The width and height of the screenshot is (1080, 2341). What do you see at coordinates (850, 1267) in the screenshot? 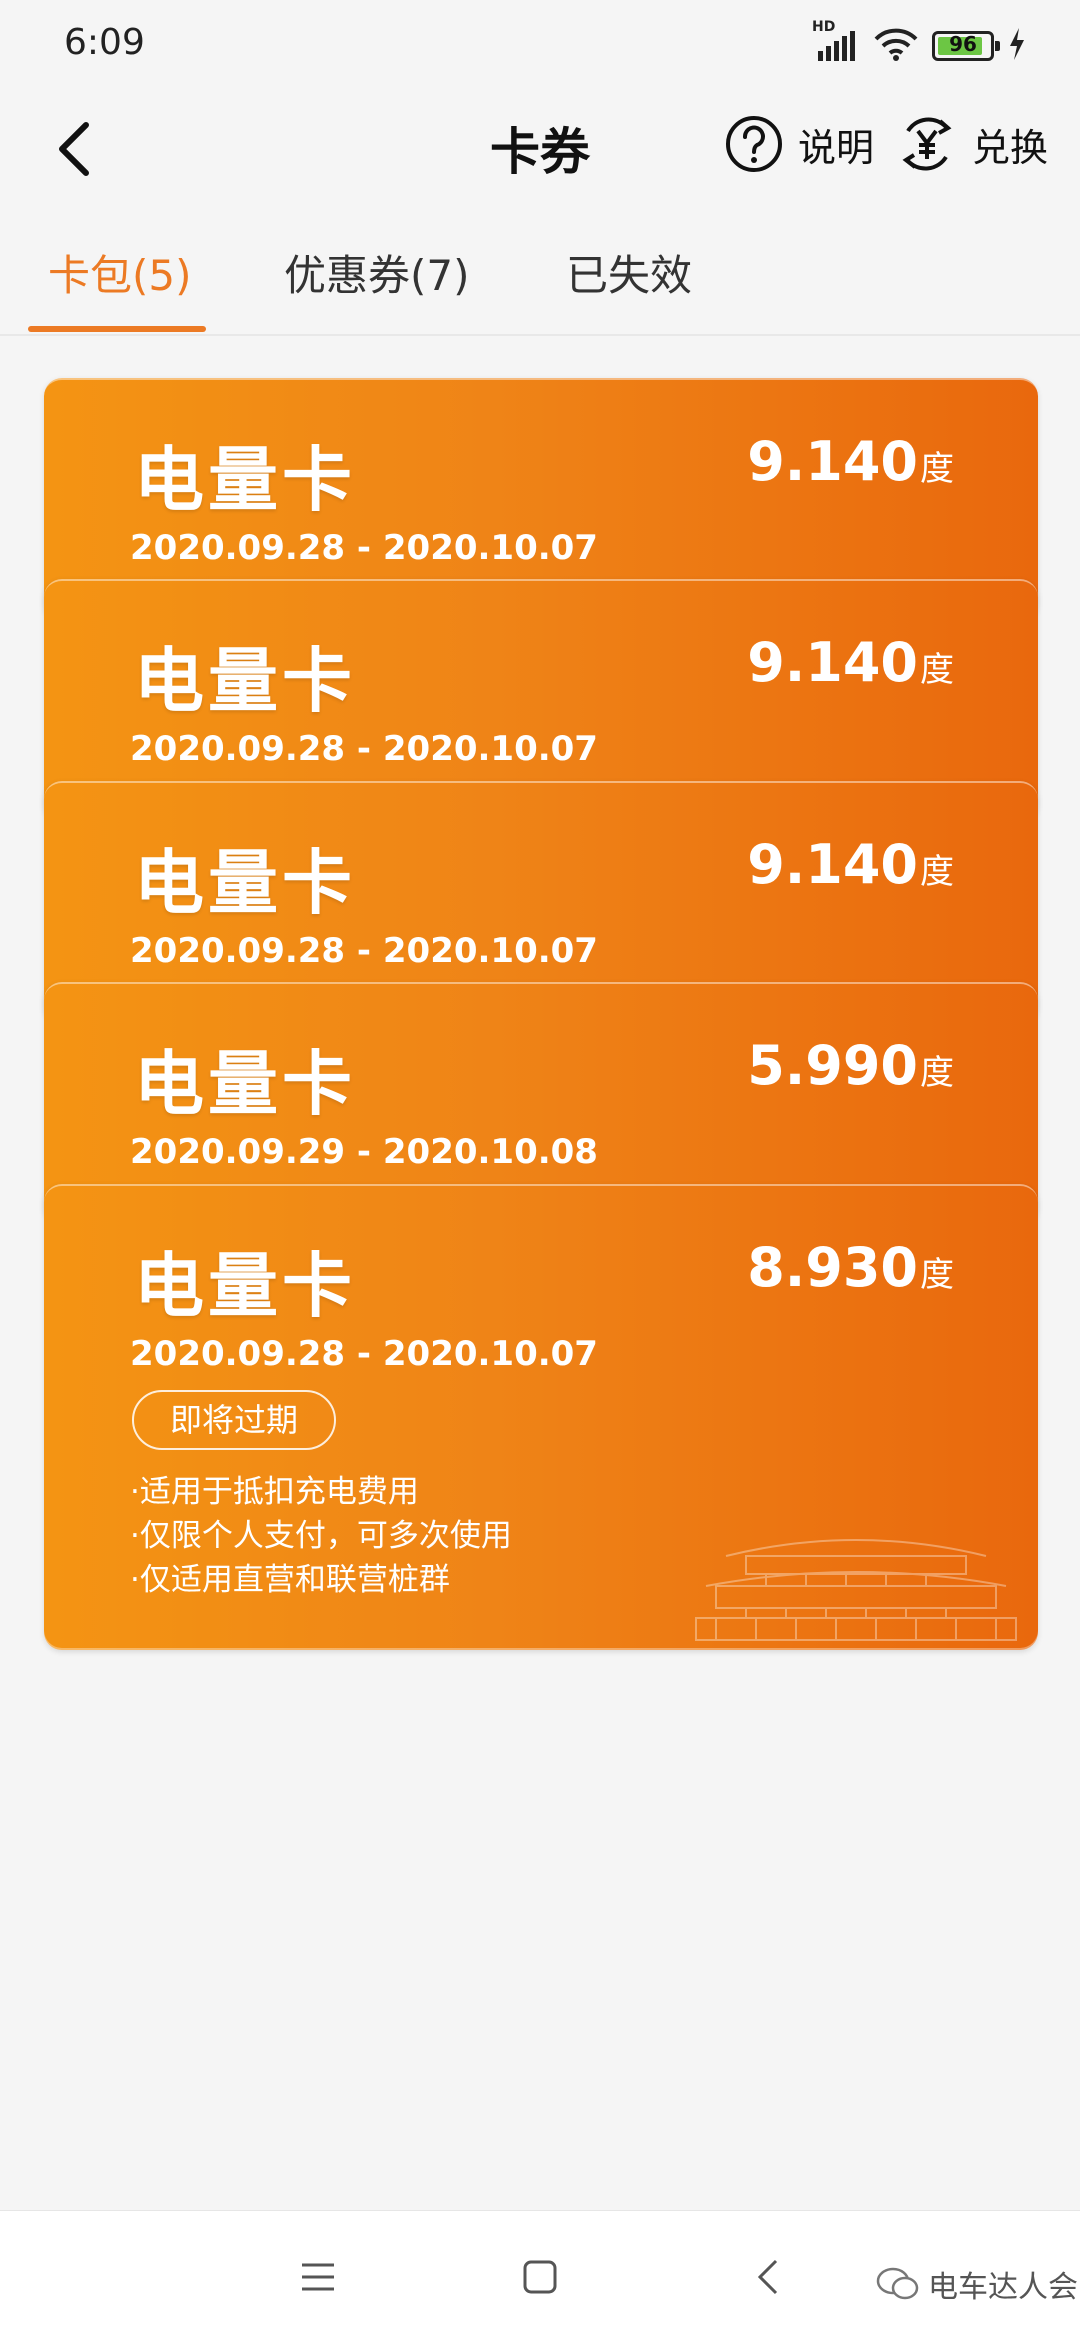
I see `card-amount: 8.930度` at bounding box center [850, 1267].